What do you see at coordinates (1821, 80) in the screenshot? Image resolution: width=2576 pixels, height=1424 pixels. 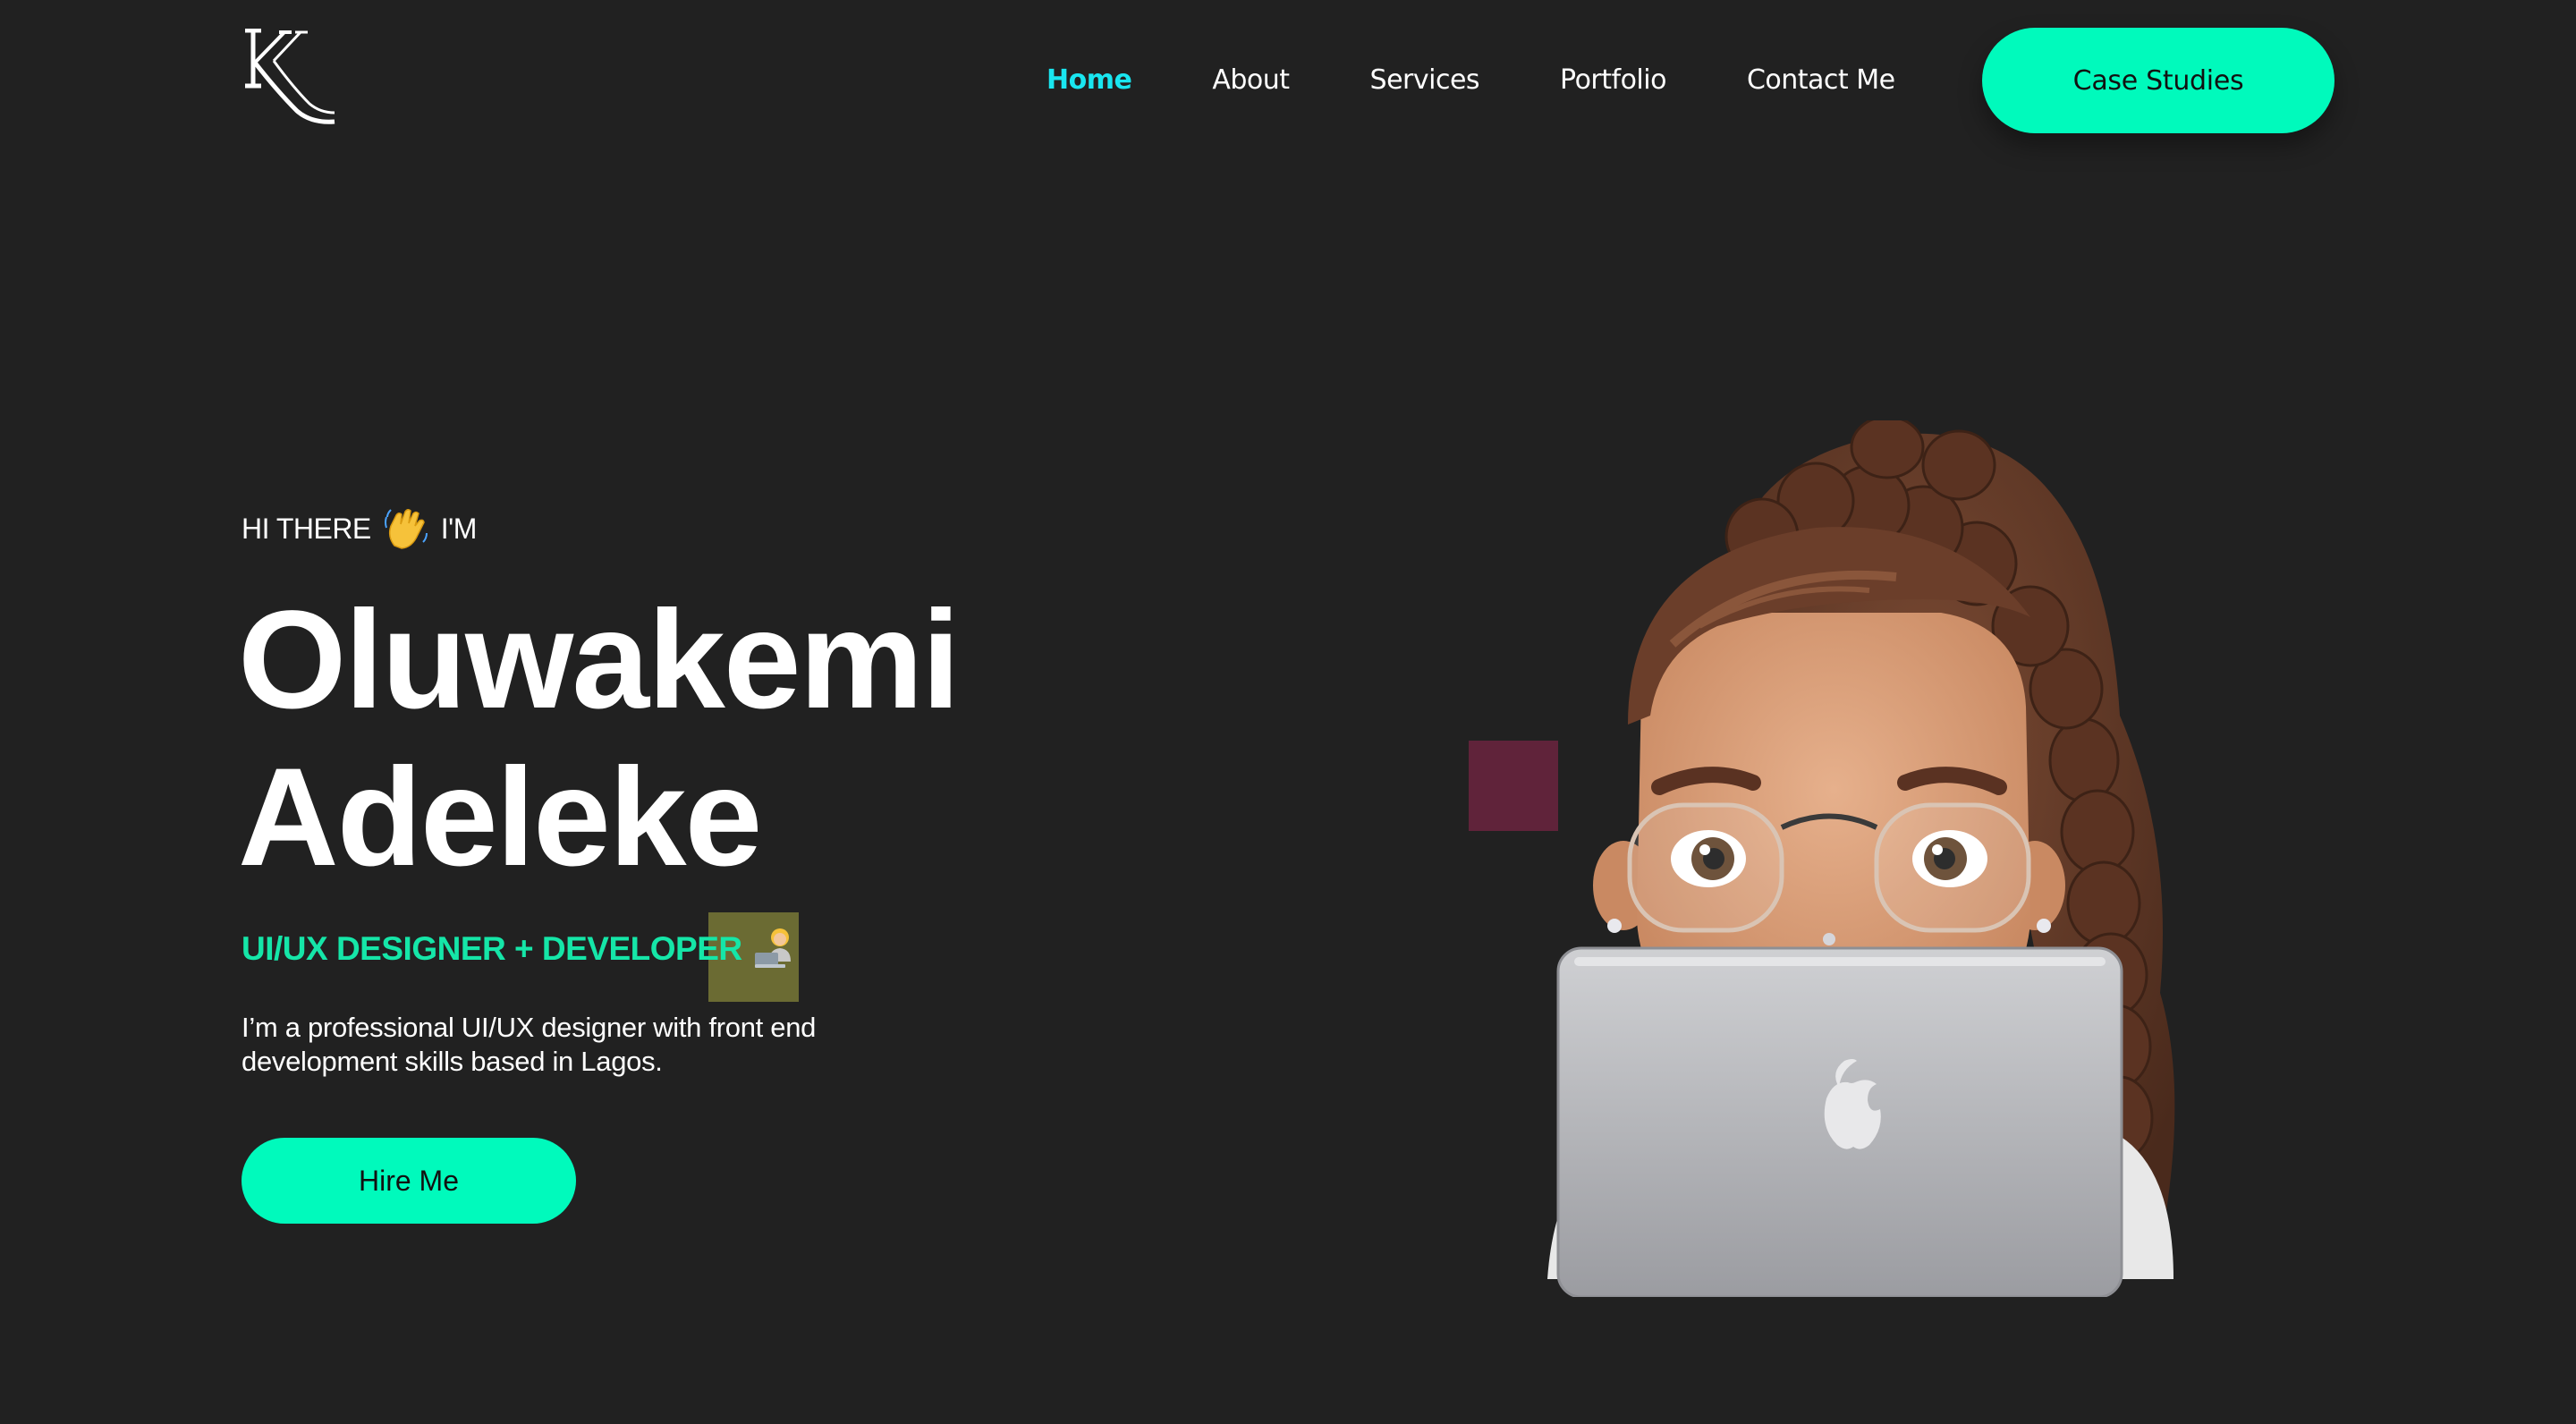 I see `nav-contact-me: Contact Me` at bounding box center [1821, 80].